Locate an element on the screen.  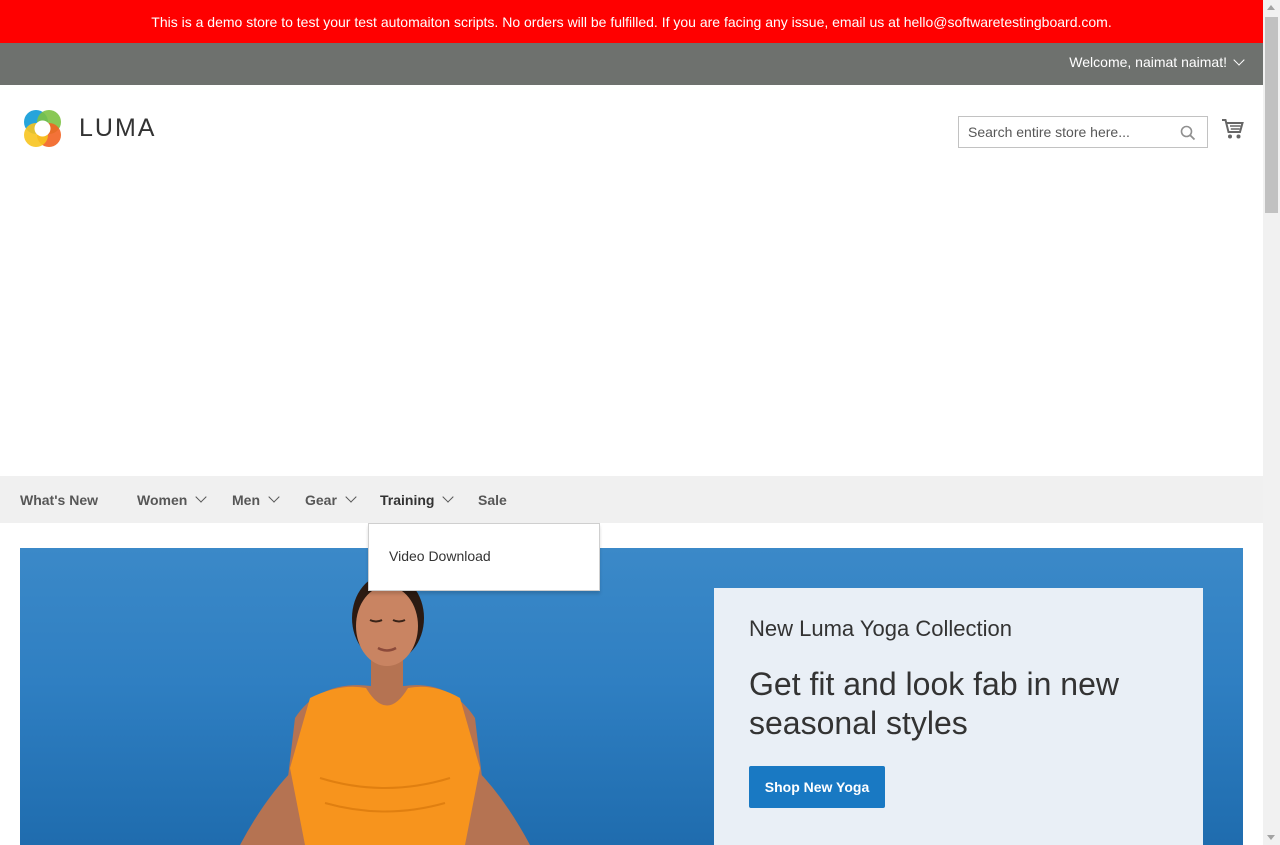
nav-item-men: Men is located at coordinates (256, 499).